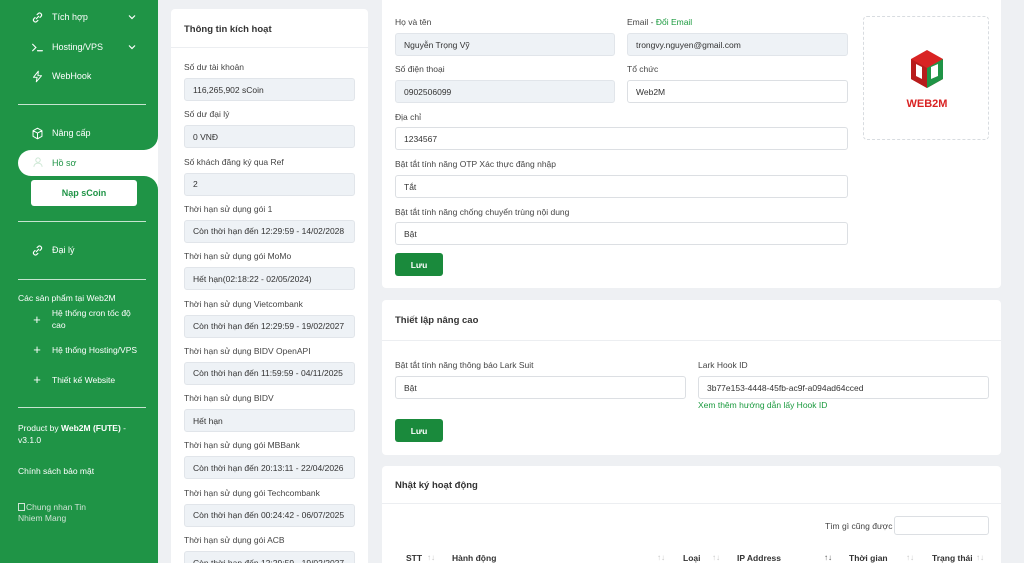 The height and width of the screenshot is (563, 1024). Describe the element at coordinates (952, 558) in the screenshot. I see `column-status: Trạng thái` at that location.